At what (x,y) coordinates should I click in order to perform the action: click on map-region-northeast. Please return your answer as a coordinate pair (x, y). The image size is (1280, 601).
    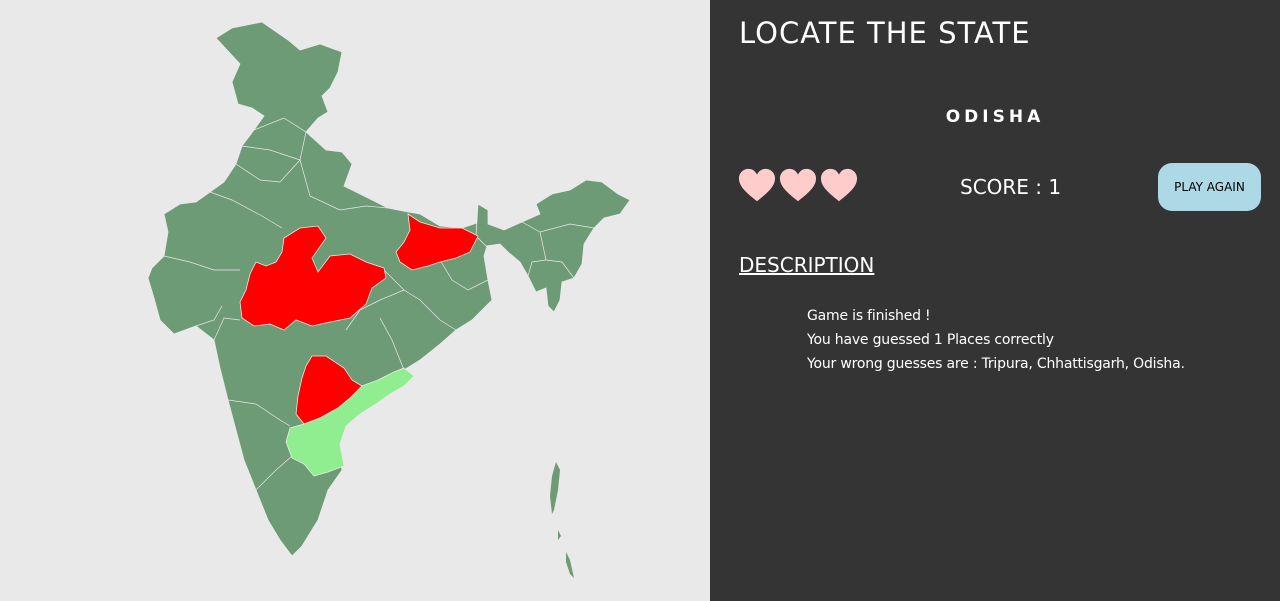
    Looking at the image, I should click on (553, 246).